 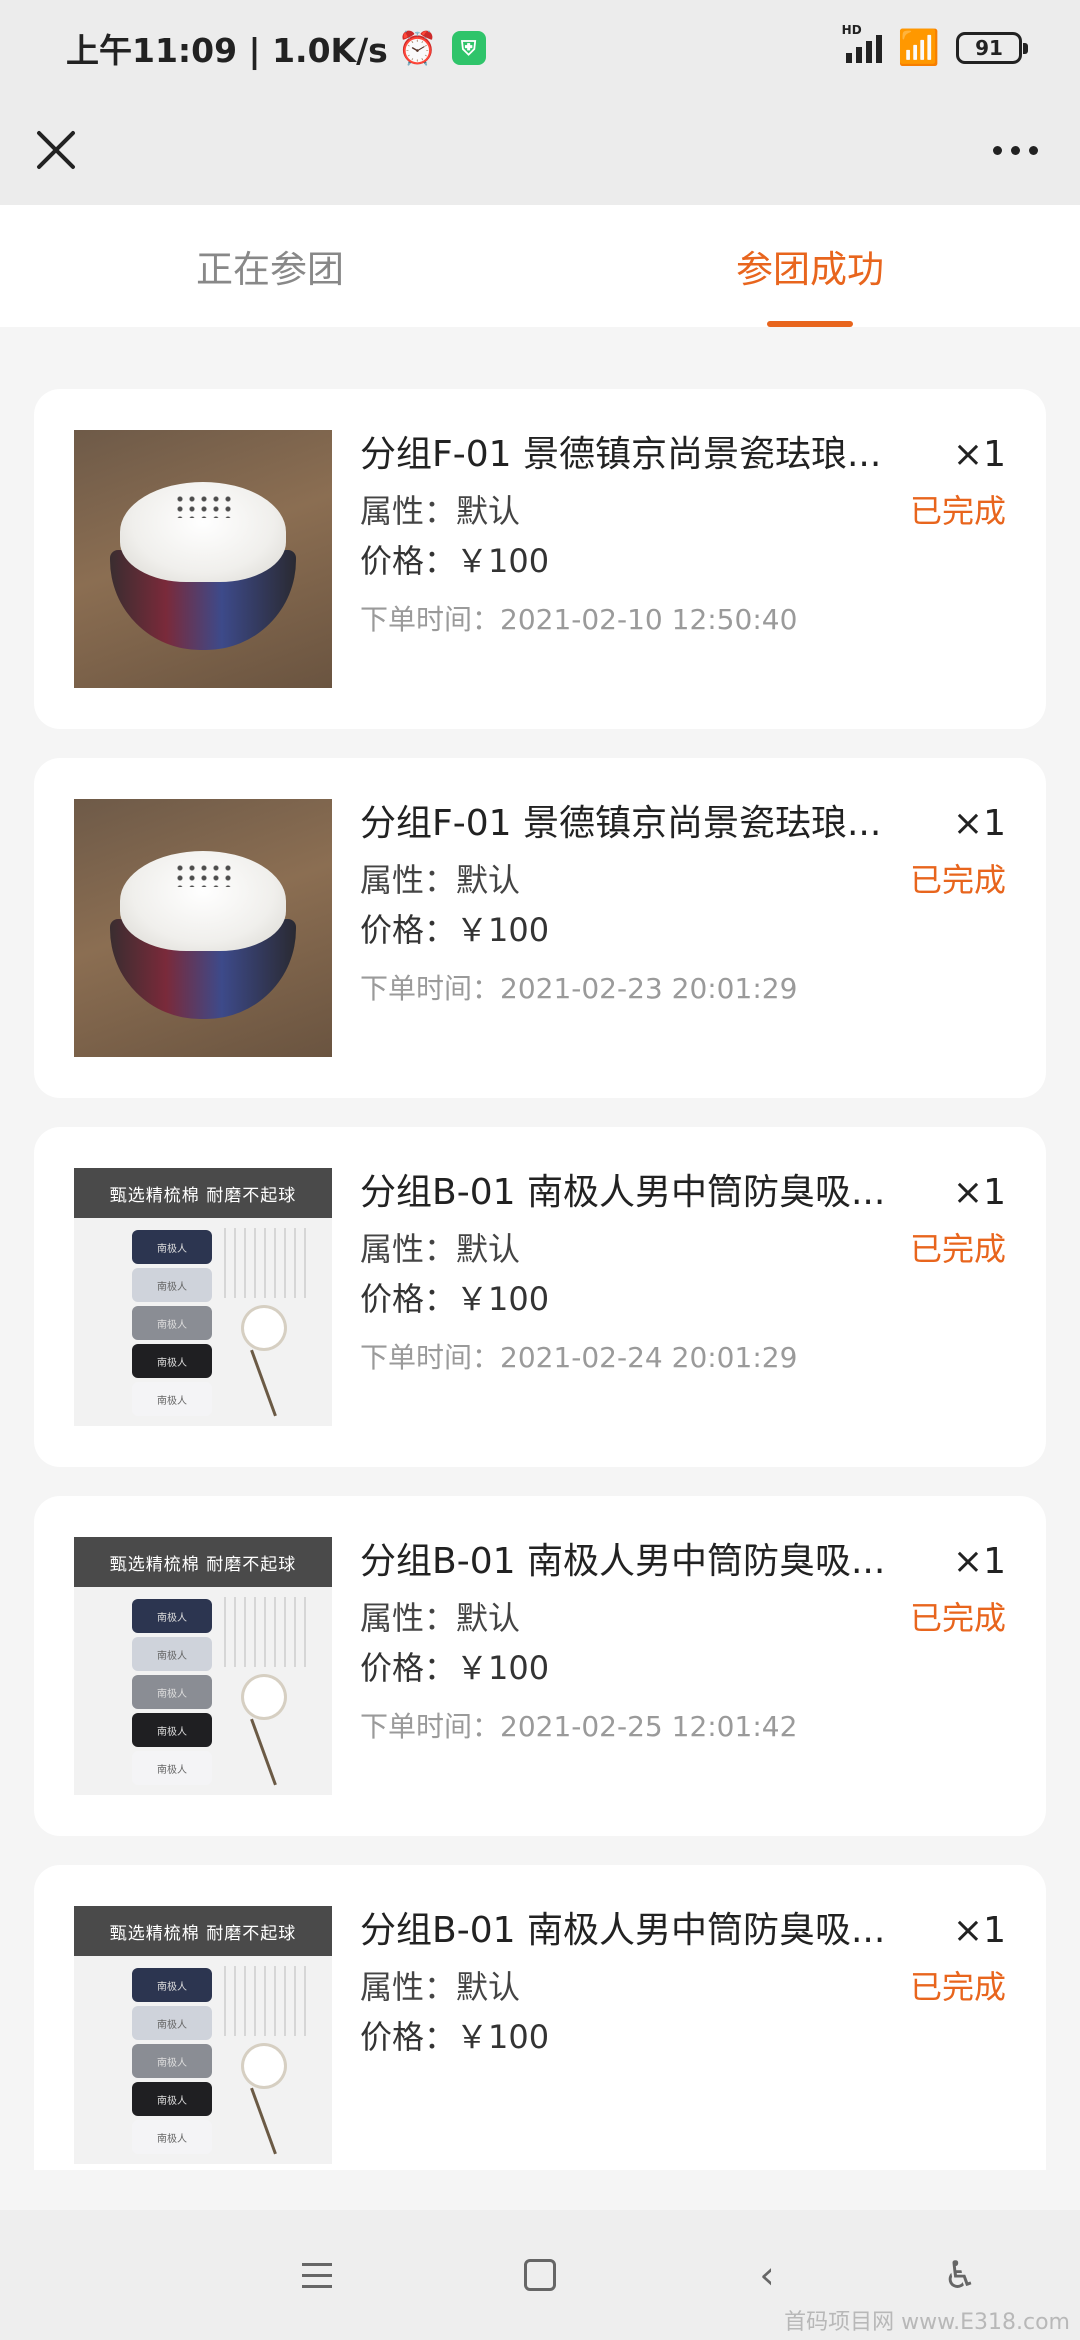 I want to click on menu-icon, so click(x=317, y=2275).